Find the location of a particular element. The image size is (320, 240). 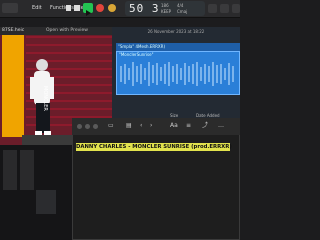

waveform is located at coordinates (177, 74).